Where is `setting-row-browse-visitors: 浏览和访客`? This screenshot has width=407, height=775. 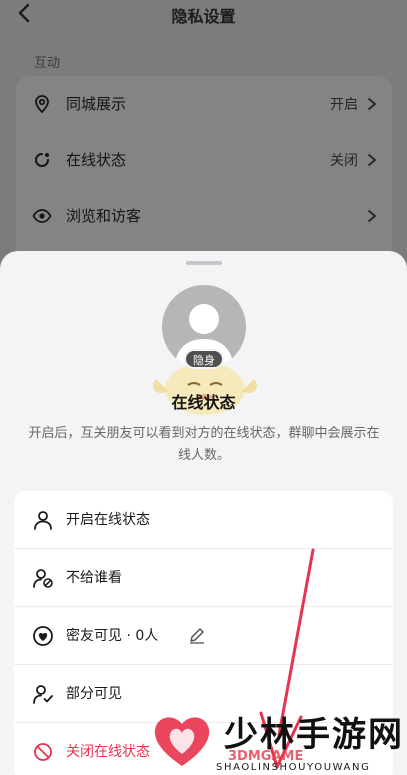
setting-row-browse-visitors: 浏览和访客 is located at coordinates (204, 215).